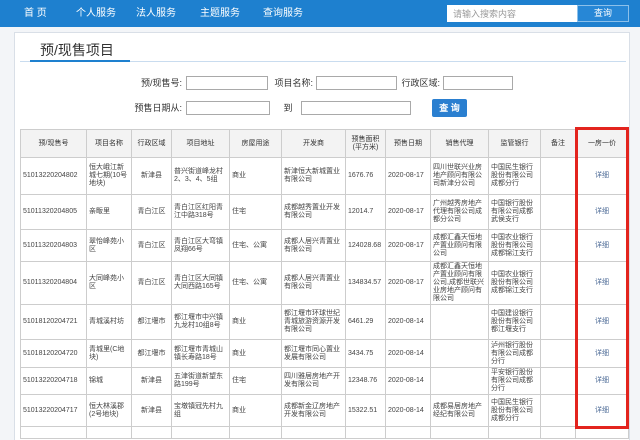 The height and width of the screenshot is (440, 640). I want to click on col-header-presale-no: 预/现售号, so click(53, 143).